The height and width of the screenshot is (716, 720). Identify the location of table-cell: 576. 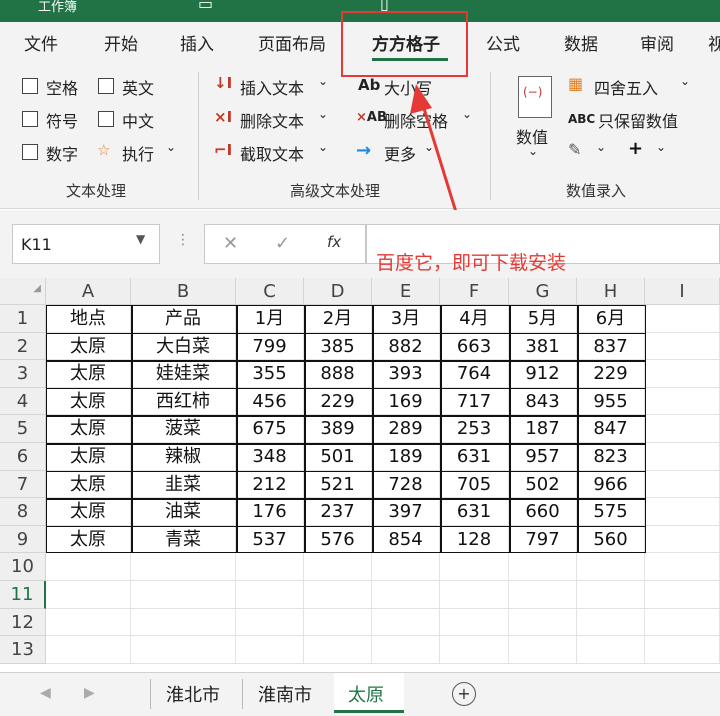
(338, 539).